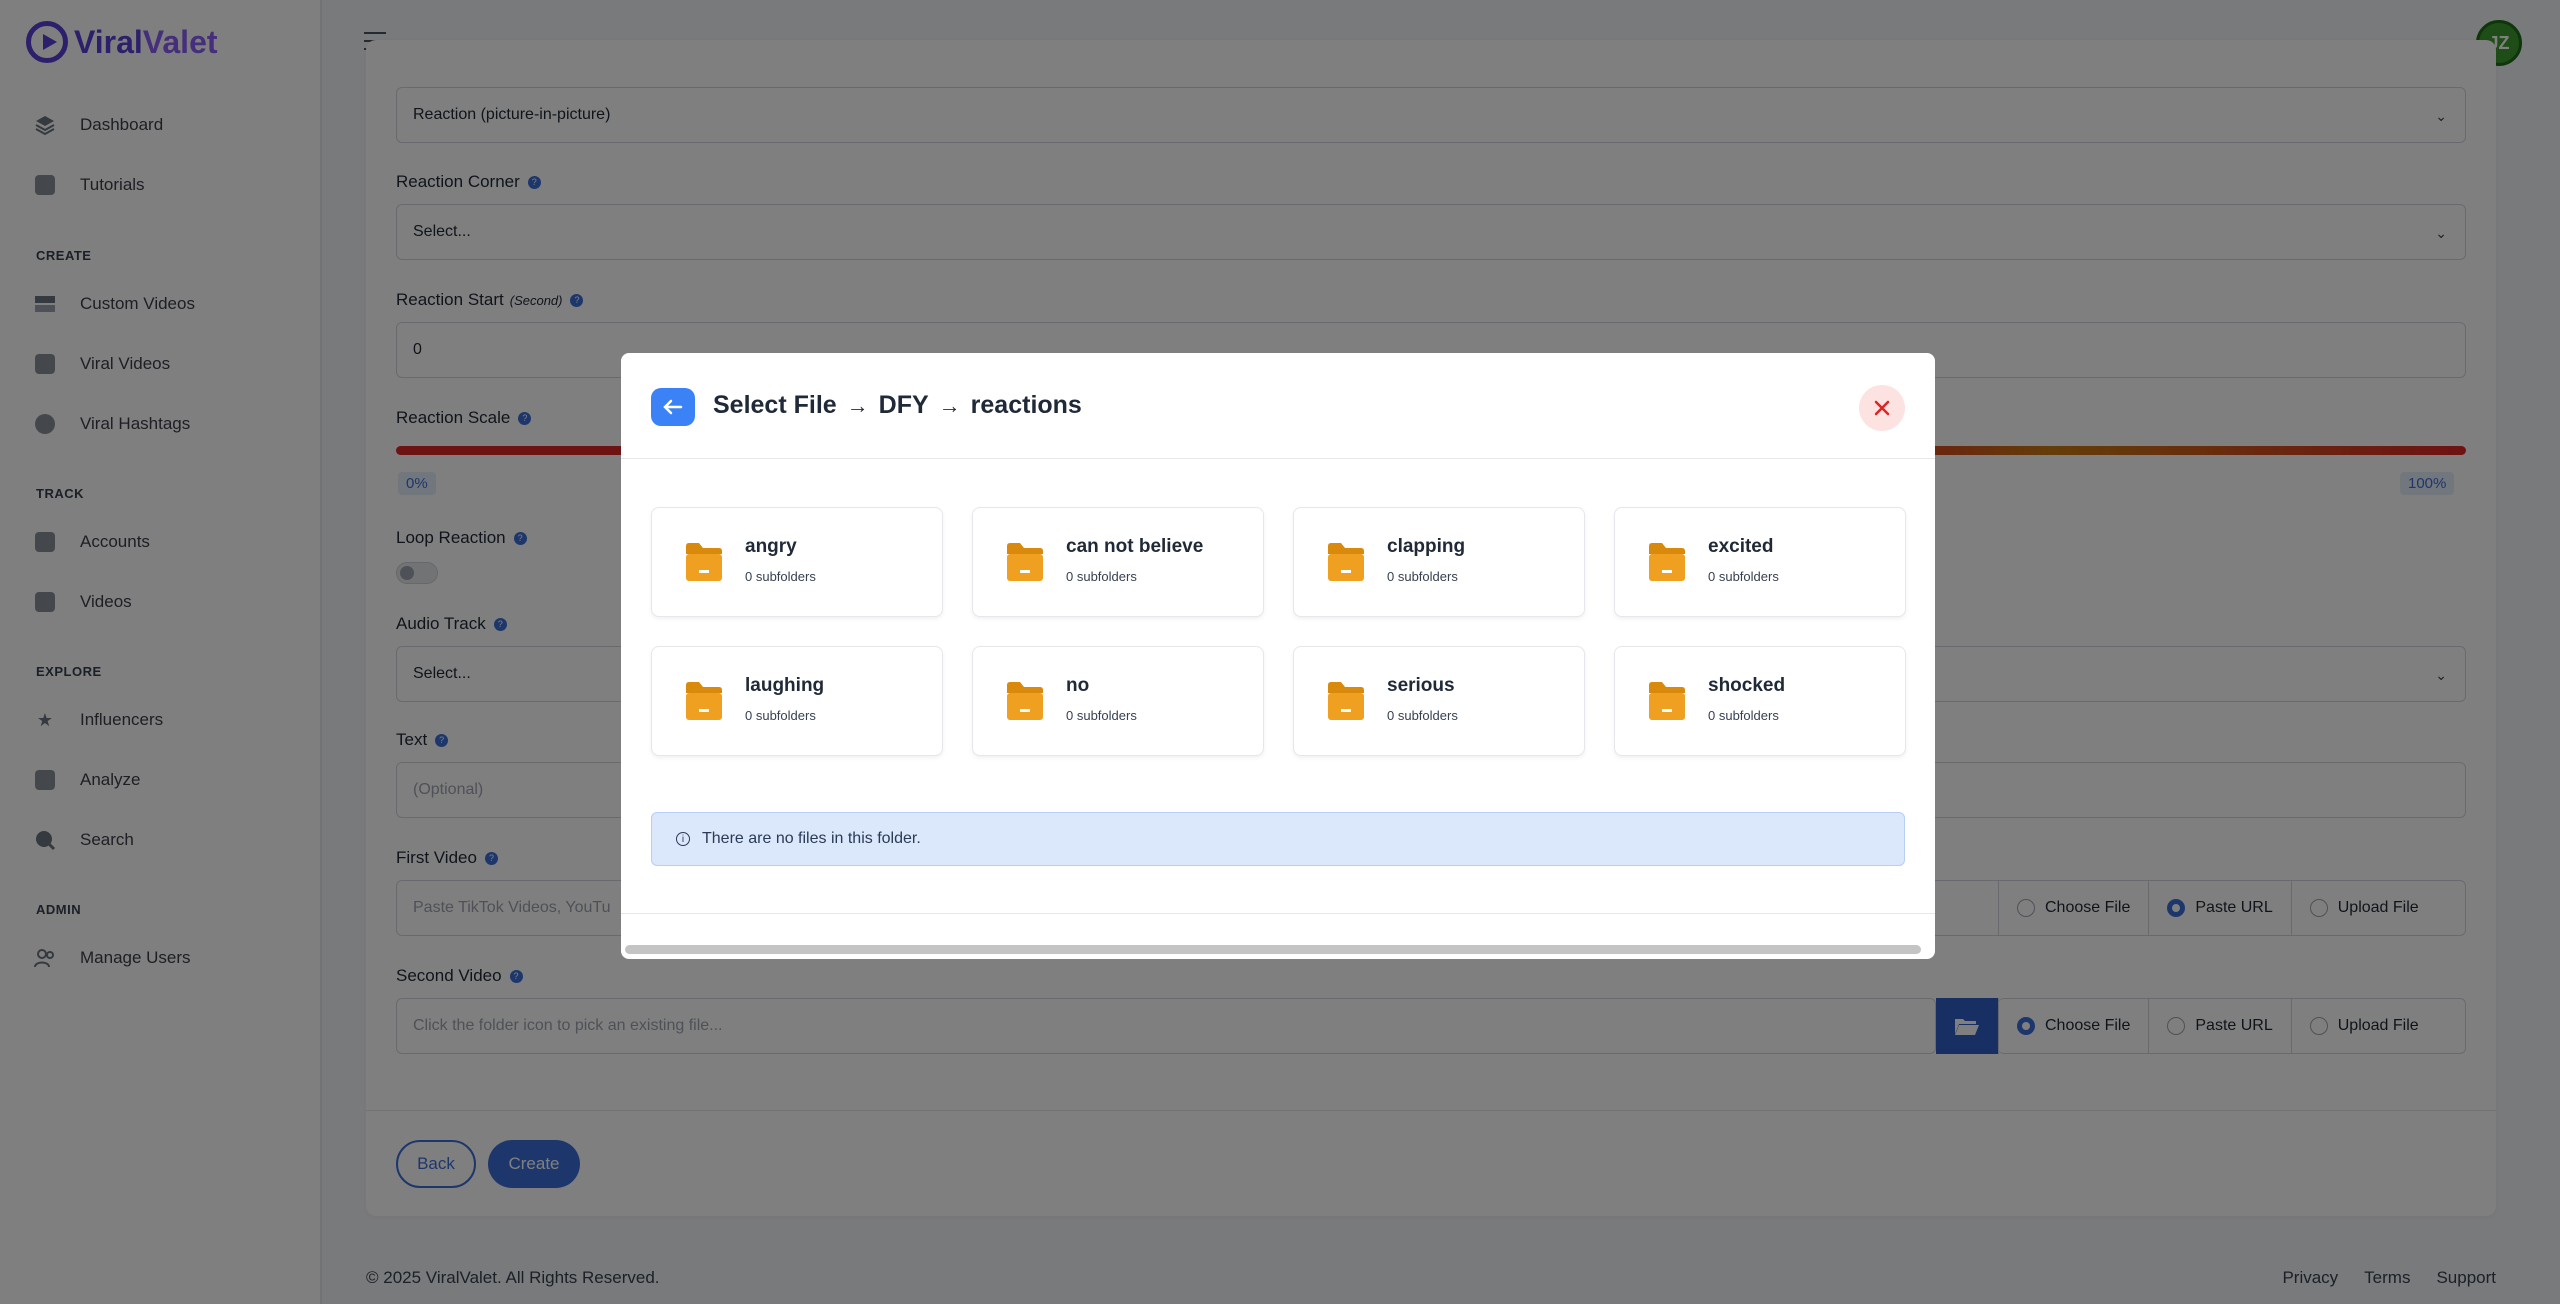 The height and width of the screenshot is (1304, 2560). I want to click on folder-tile: laughing 0 subfolders, so click(797, 701).